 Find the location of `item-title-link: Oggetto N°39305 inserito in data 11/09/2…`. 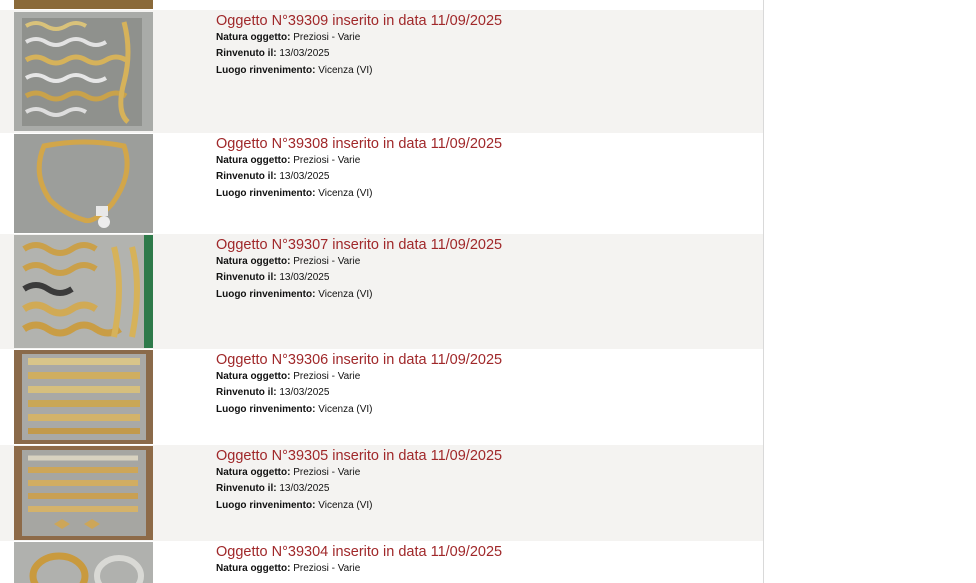

item-title-link: Oggetto N°39305 inserito in data 11/09/2… is located at coordinates (359, 456).